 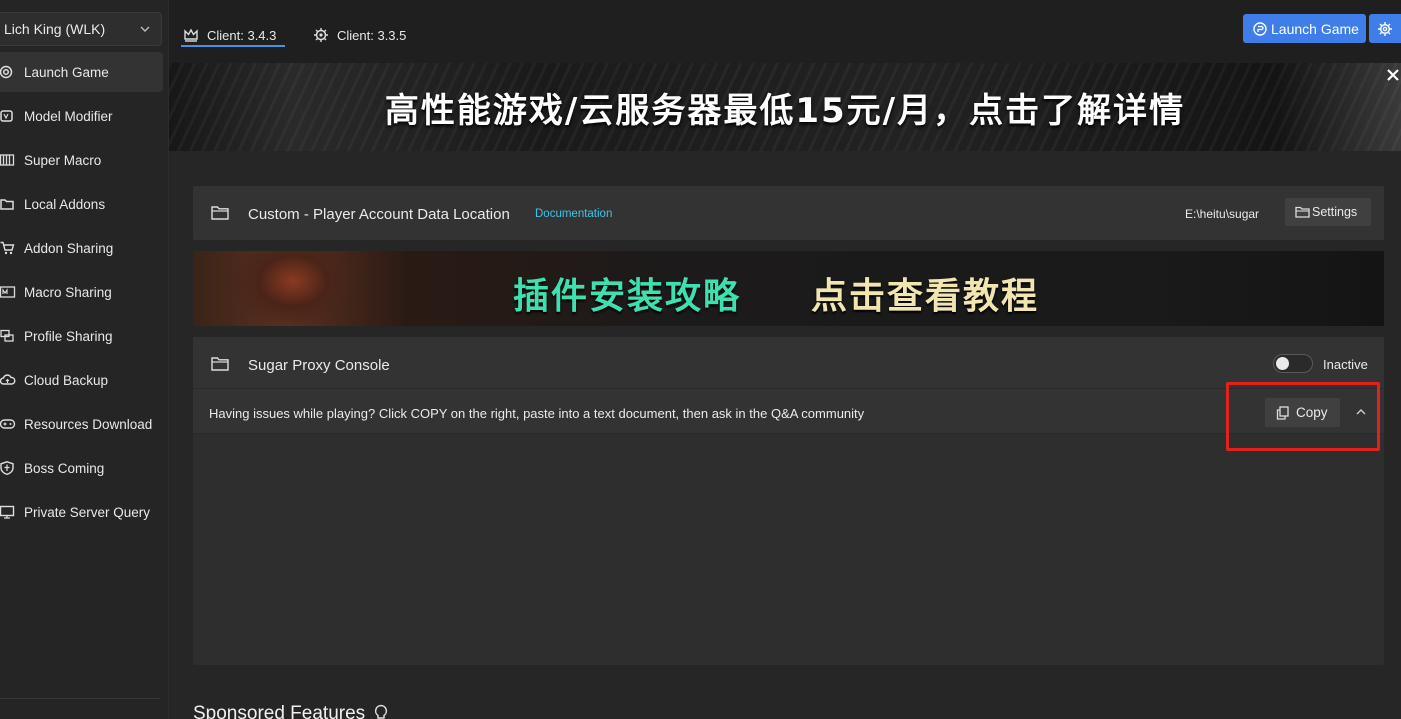 I want to click on sidebar-item-label: Launch Game, so click(x=66, y=72).